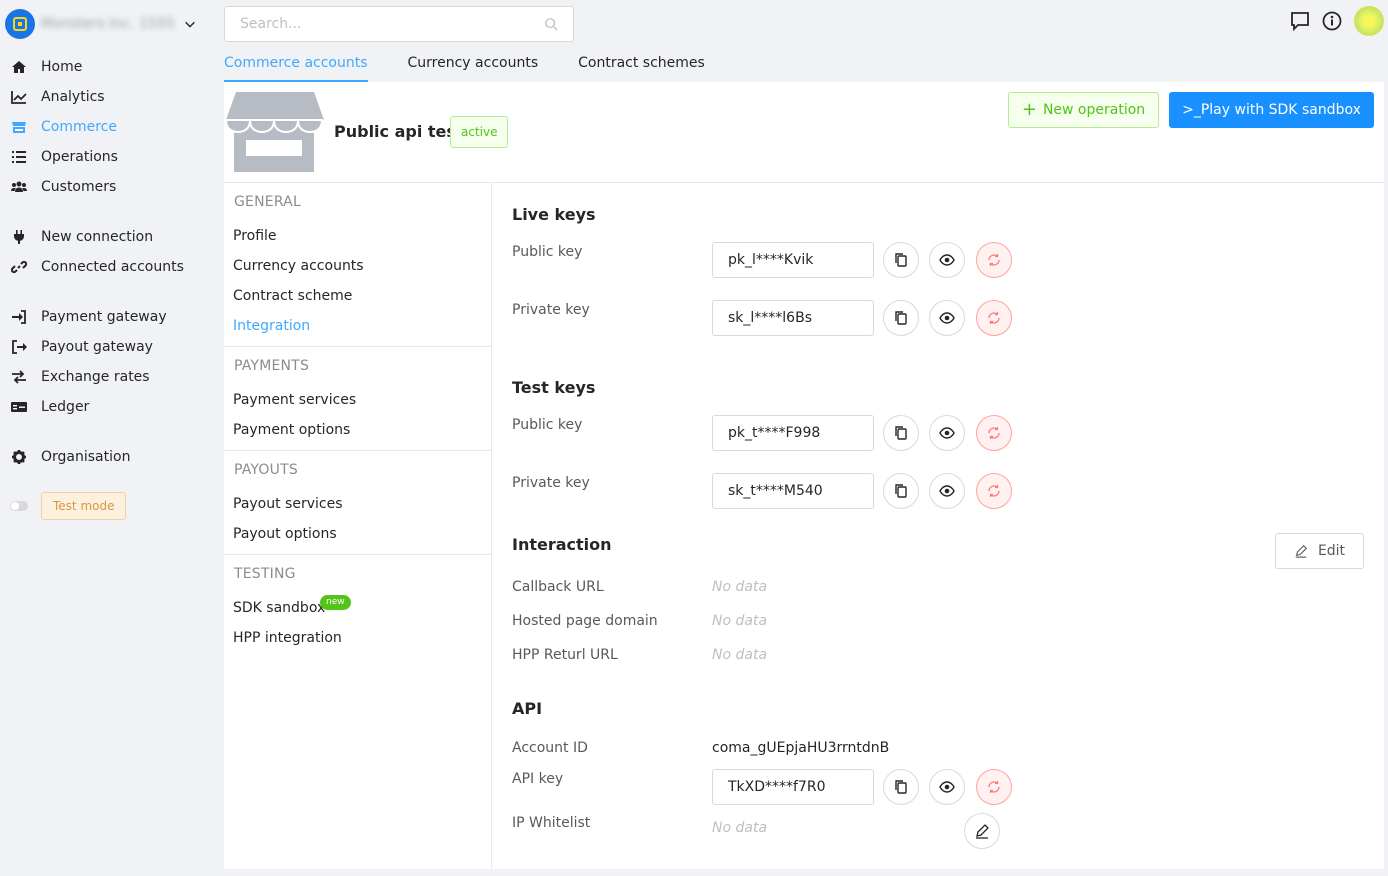 This screenshot has height=876, width=1388. What do you see at coordinates (19, 347) in the screenshot?
I see `sign-out-icon` at bounding box center [19, 347].